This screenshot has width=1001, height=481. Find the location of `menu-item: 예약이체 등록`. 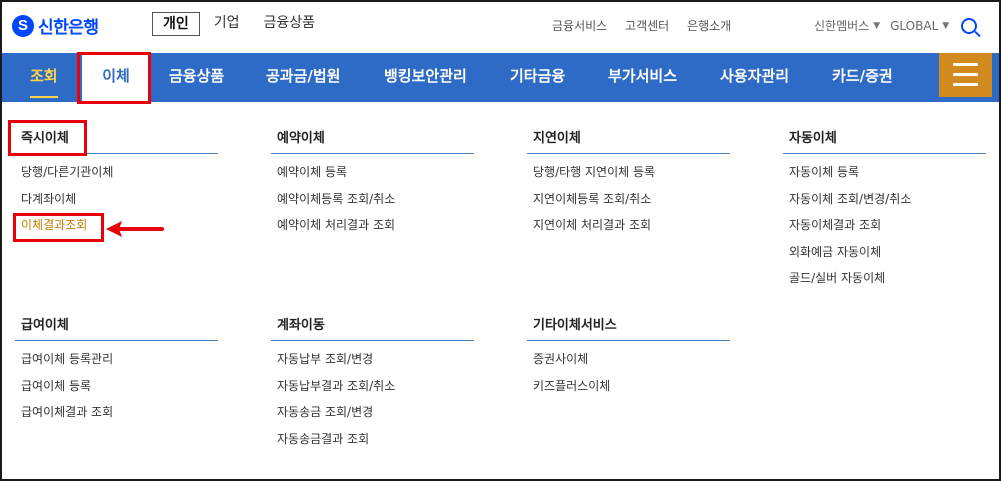

menu-item: 예약이체 등록 is located at coordinates (372, 172).